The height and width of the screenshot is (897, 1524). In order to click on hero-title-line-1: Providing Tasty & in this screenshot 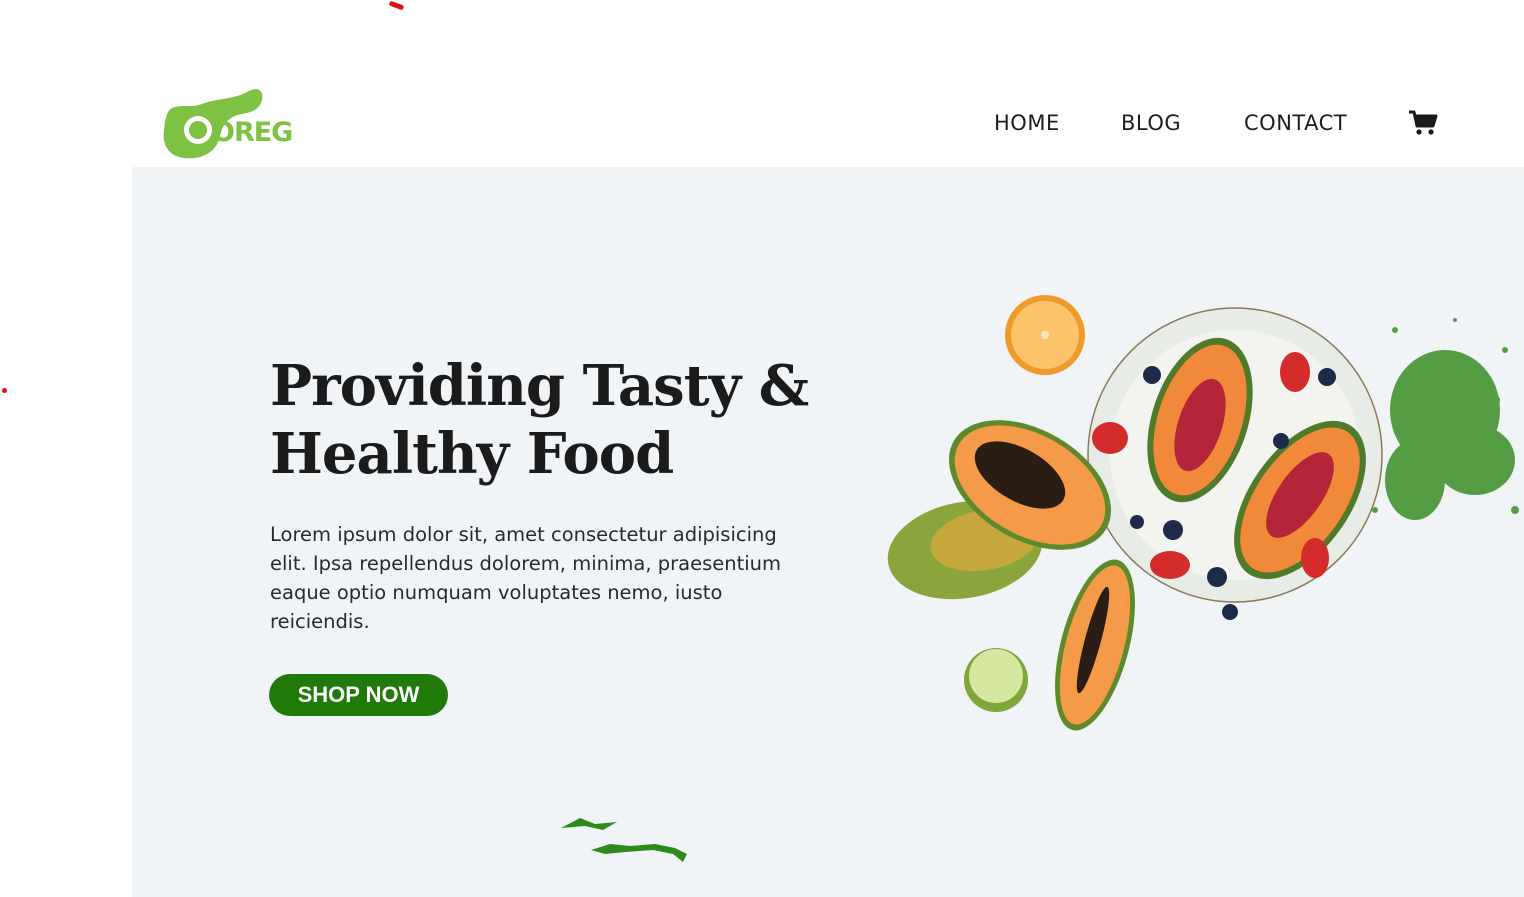, I will do `click(539, 386)`.